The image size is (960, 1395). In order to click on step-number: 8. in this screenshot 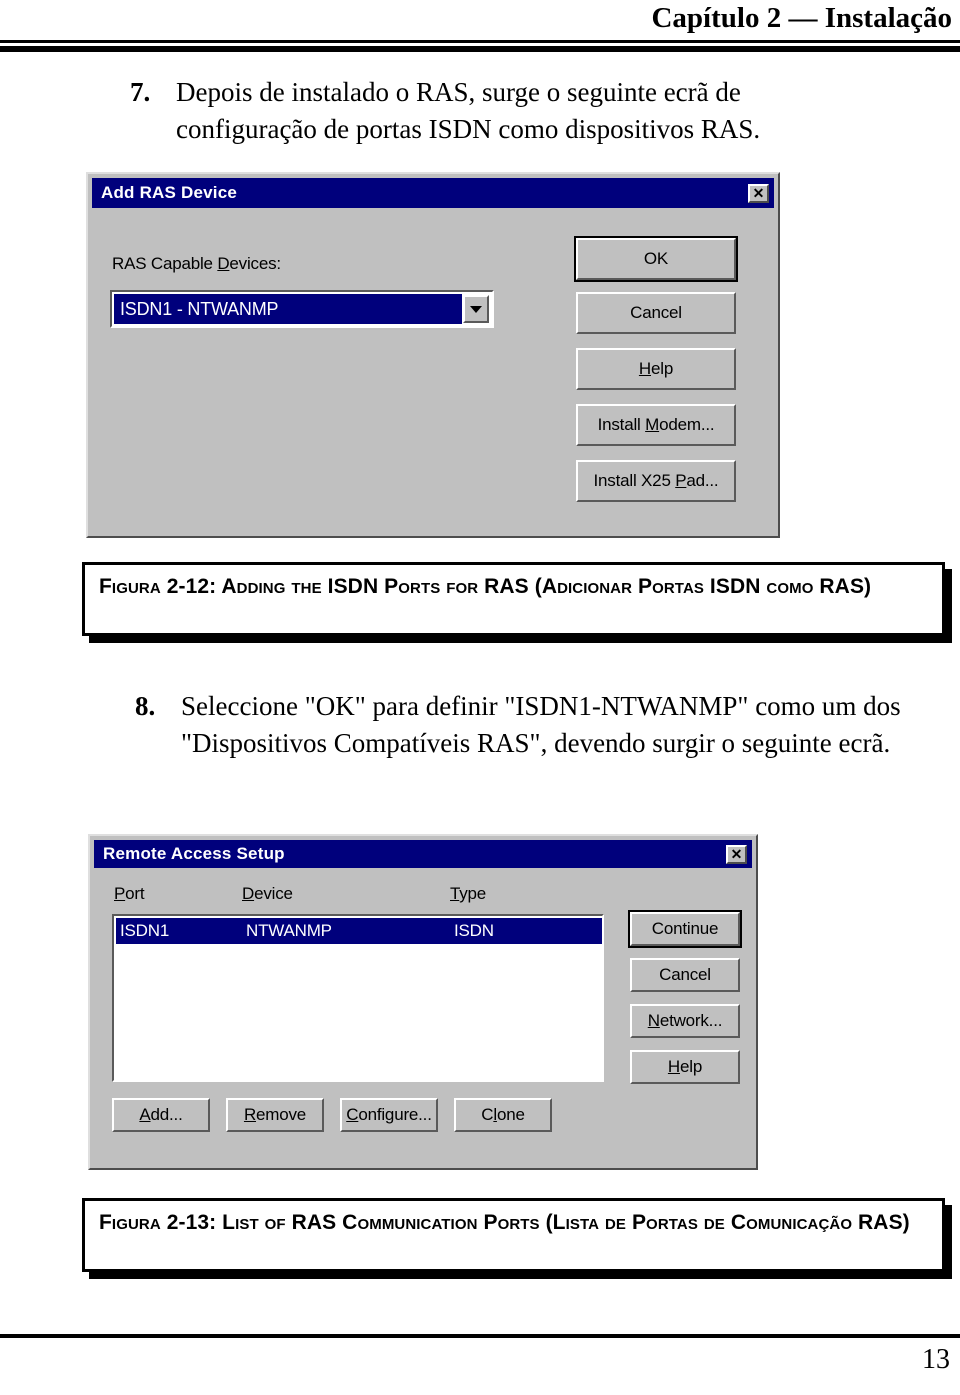, I will do `click(145, 706)`.